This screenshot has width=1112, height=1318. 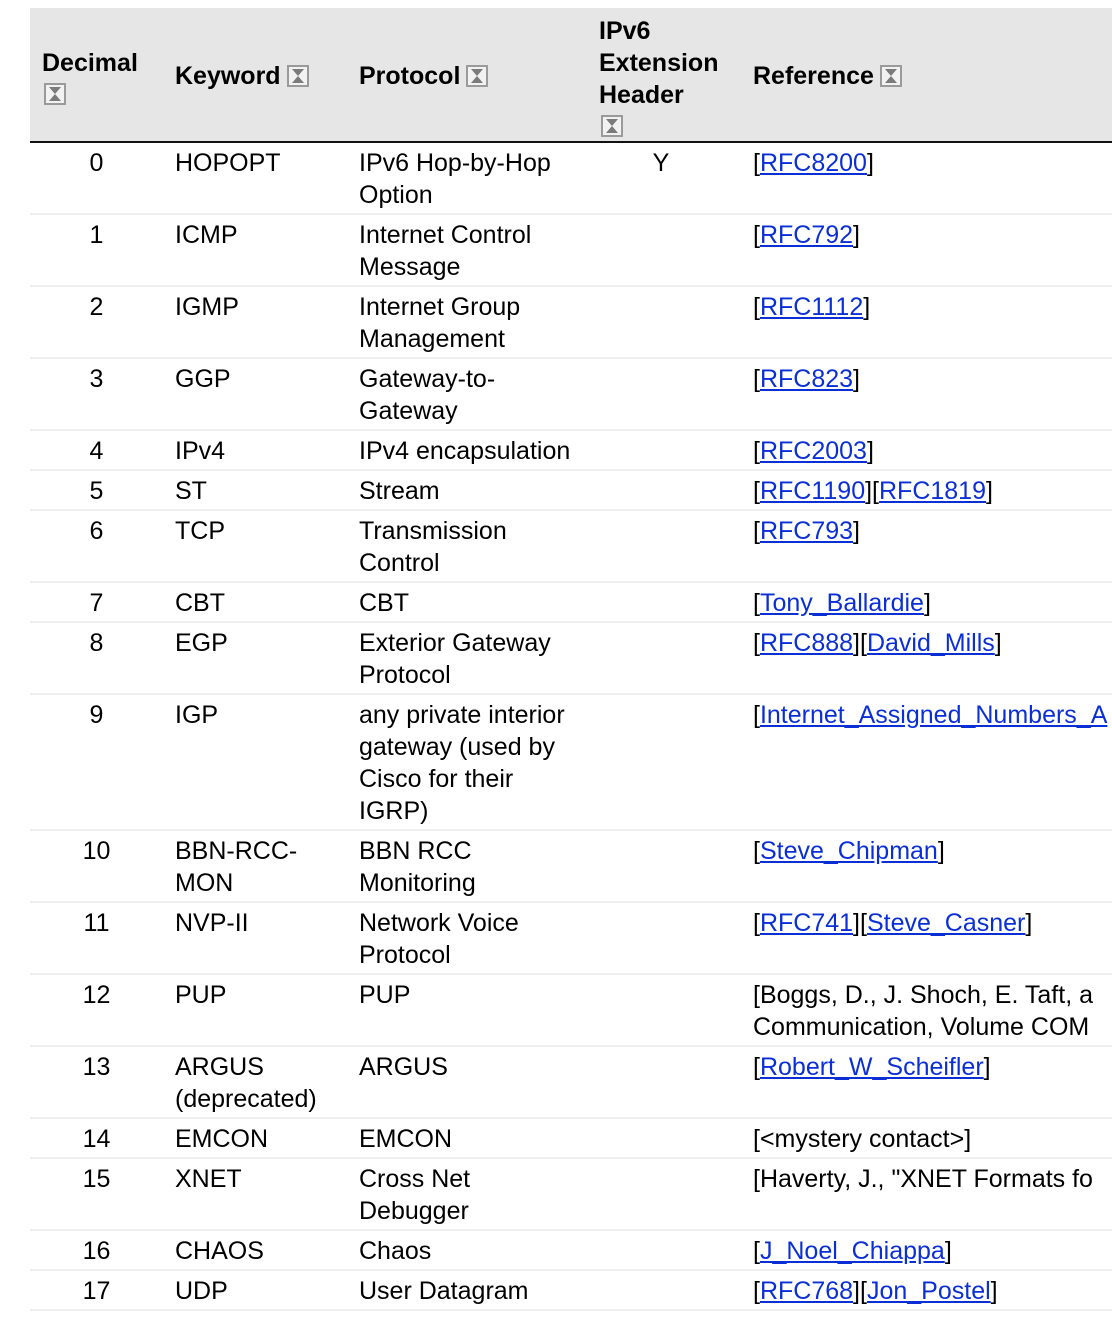 I want to click on cell-protocol: PUP, so click(x=467, y=1010).